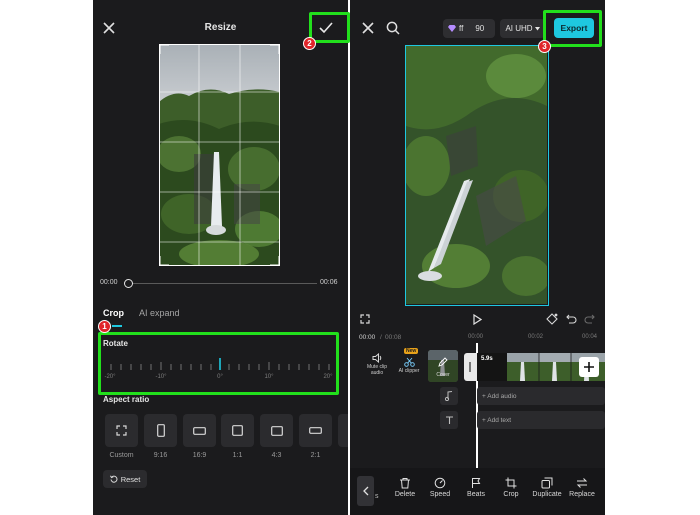 The width and height of the screenshot is (700, 515). Describe the element at coordinates (449, 420) in the screenshot. I see `text-icon` at that location.